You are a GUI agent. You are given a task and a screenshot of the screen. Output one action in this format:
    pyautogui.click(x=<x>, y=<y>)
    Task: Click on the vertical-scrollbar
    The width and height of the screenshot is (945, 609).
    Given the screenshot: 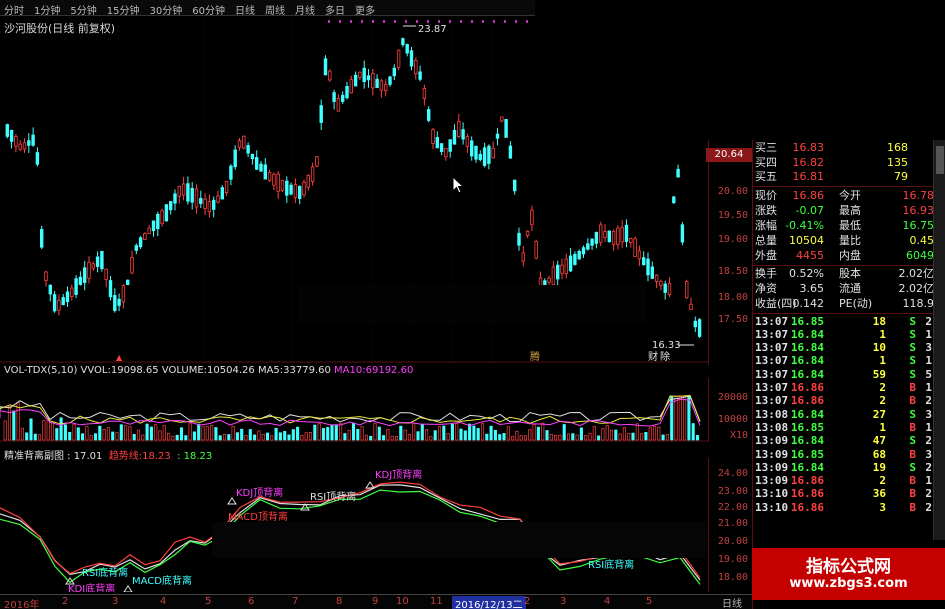 What is the action you would take?
    pyautogui.click(x=939, y=340)
    